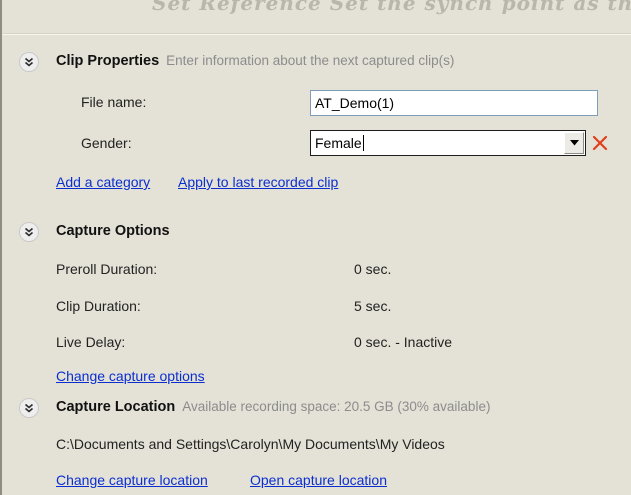 The height and width of the screenshot is (495, 631). I want to click on divider-highlight, so click(316, 34).